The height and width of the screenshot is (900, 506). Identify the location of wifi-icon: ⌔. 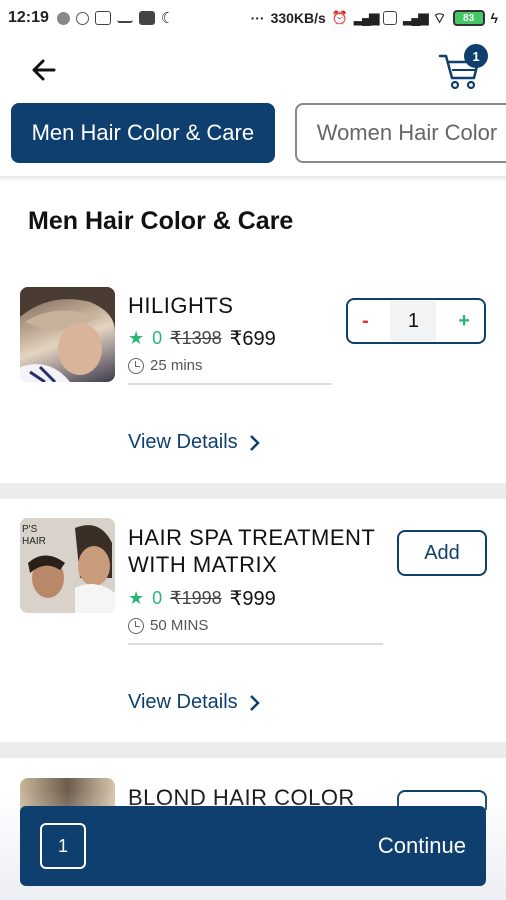
(439, 18).